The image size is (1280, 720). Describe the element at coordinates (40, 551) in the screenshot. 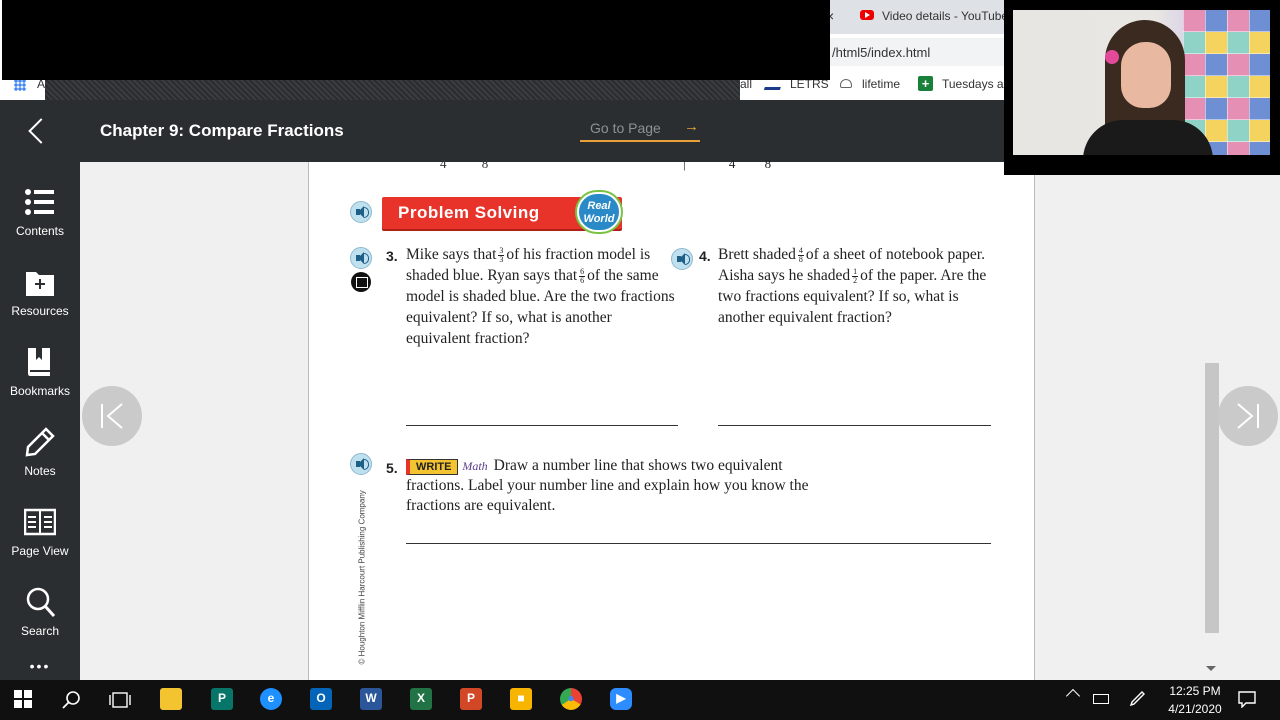

I see `sidebar-item-label: Page View` at that location.